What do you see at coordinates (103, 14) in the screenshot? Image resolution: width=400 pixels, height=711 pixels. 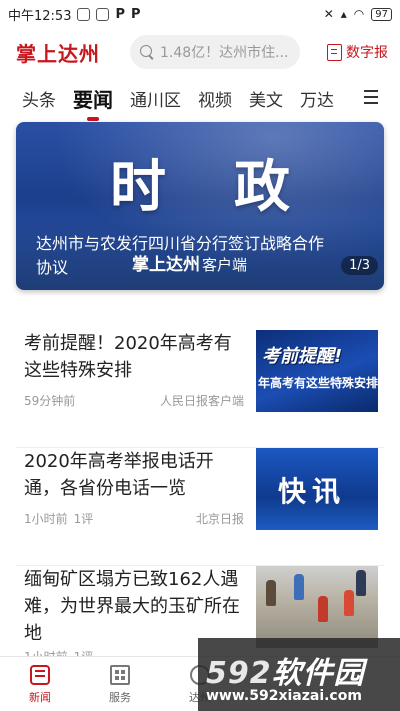 I see `app-notification-icon` at bounding box center [103, 14].